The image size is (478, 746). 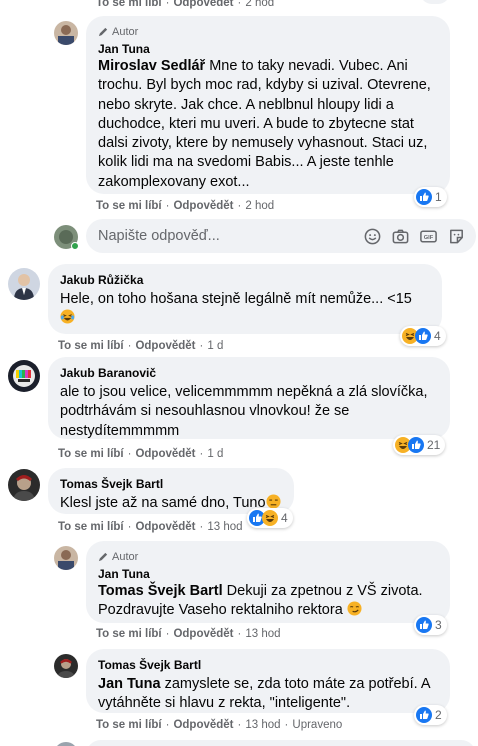 What do you see at coordinates (249, 373) in the screenshot?
I see `comment-author-name: Jakub Baranovič` at bounding box center [249, 373].